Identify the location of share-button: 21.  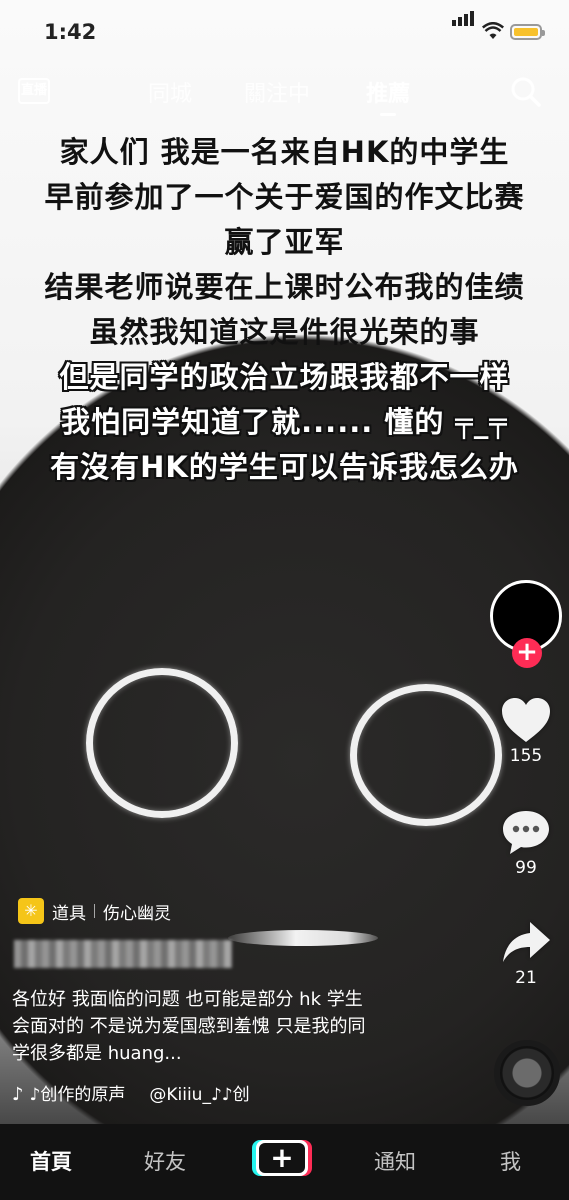
(526, 954).